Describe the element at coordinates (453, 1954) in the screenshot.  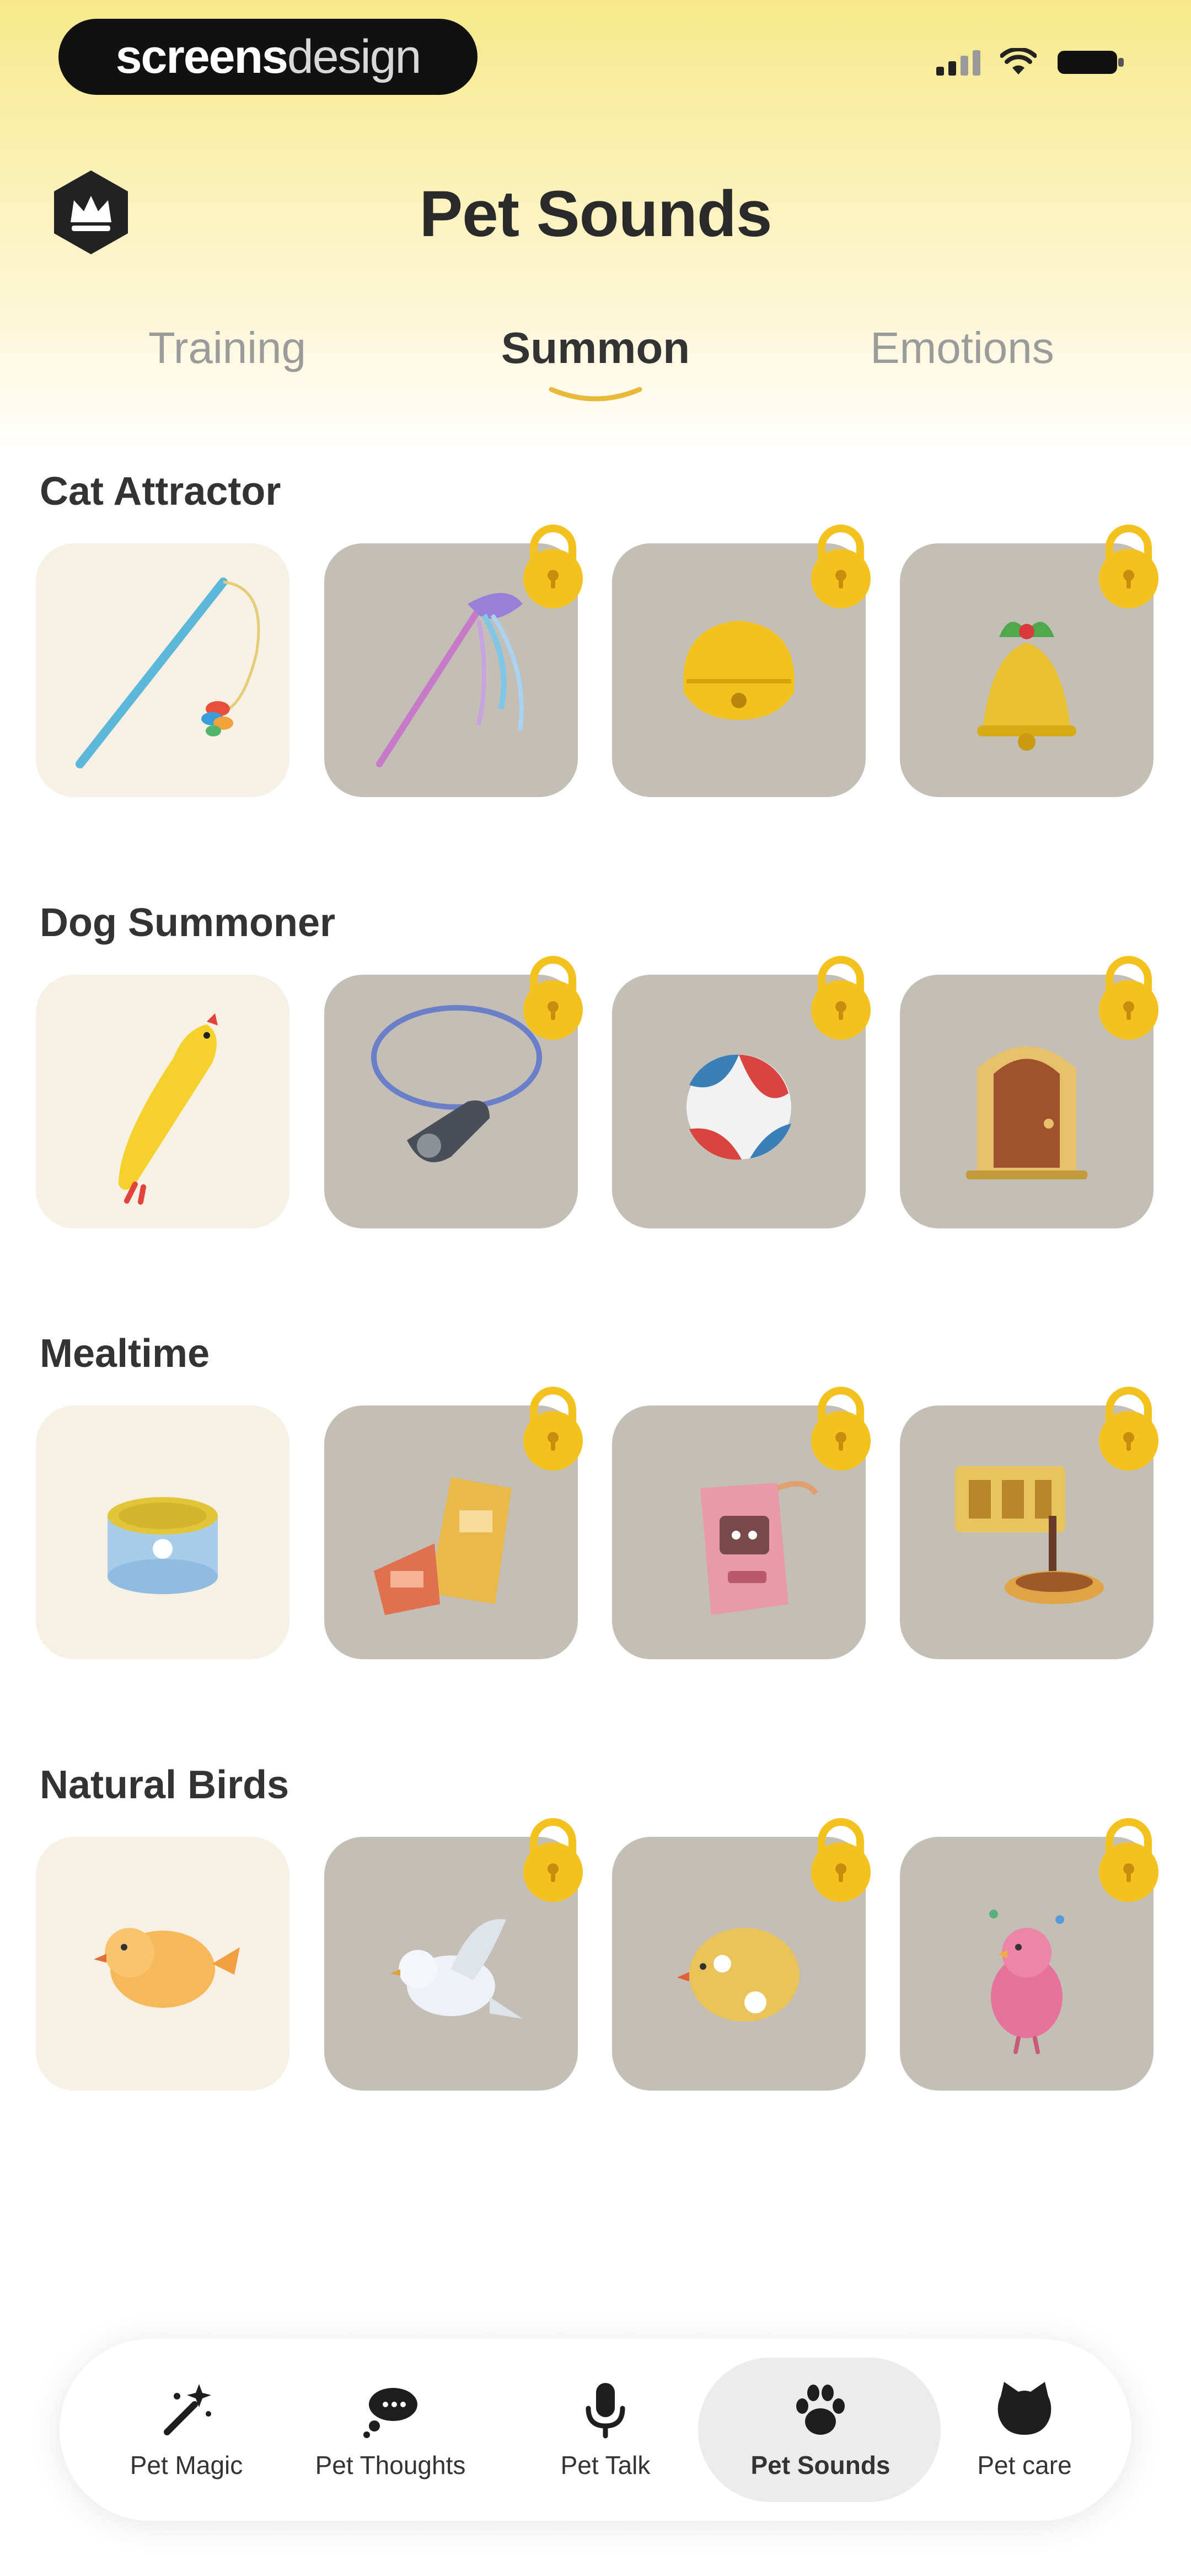
I see `sound-tile-dove` at that location.